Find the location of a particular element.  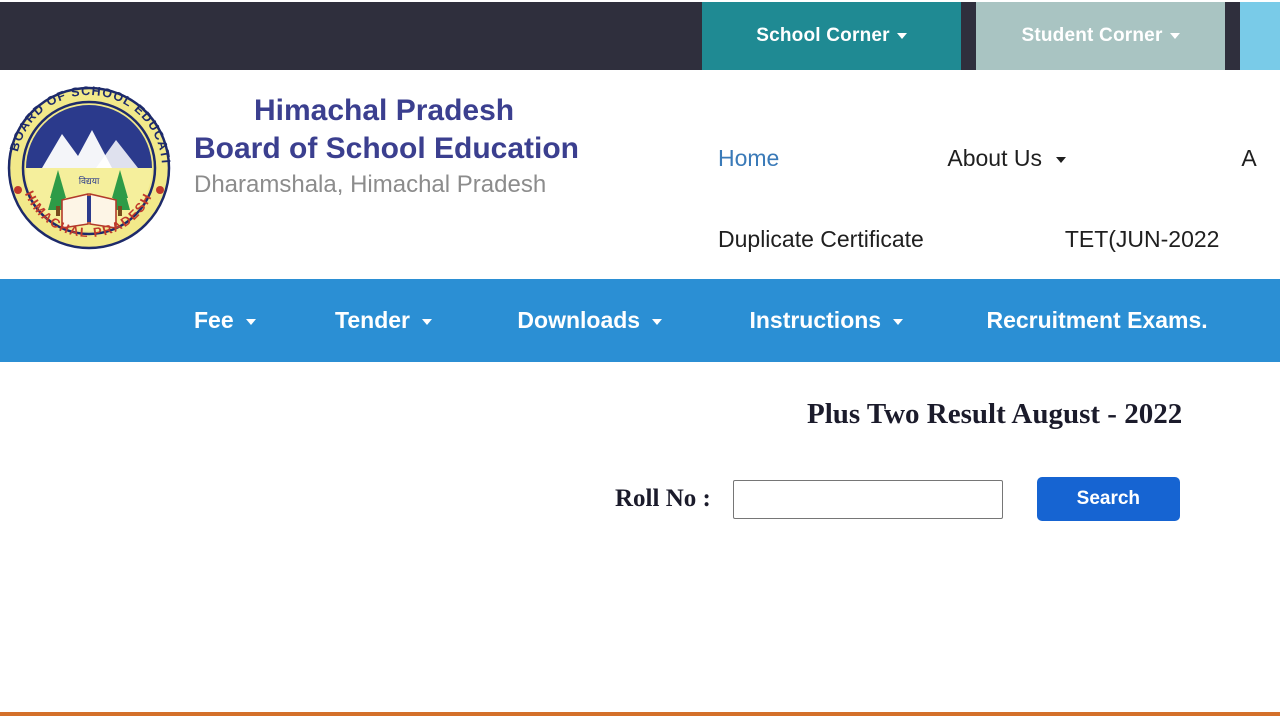

menu-item-instructions: Instructions is located at coordinates (826, 320).